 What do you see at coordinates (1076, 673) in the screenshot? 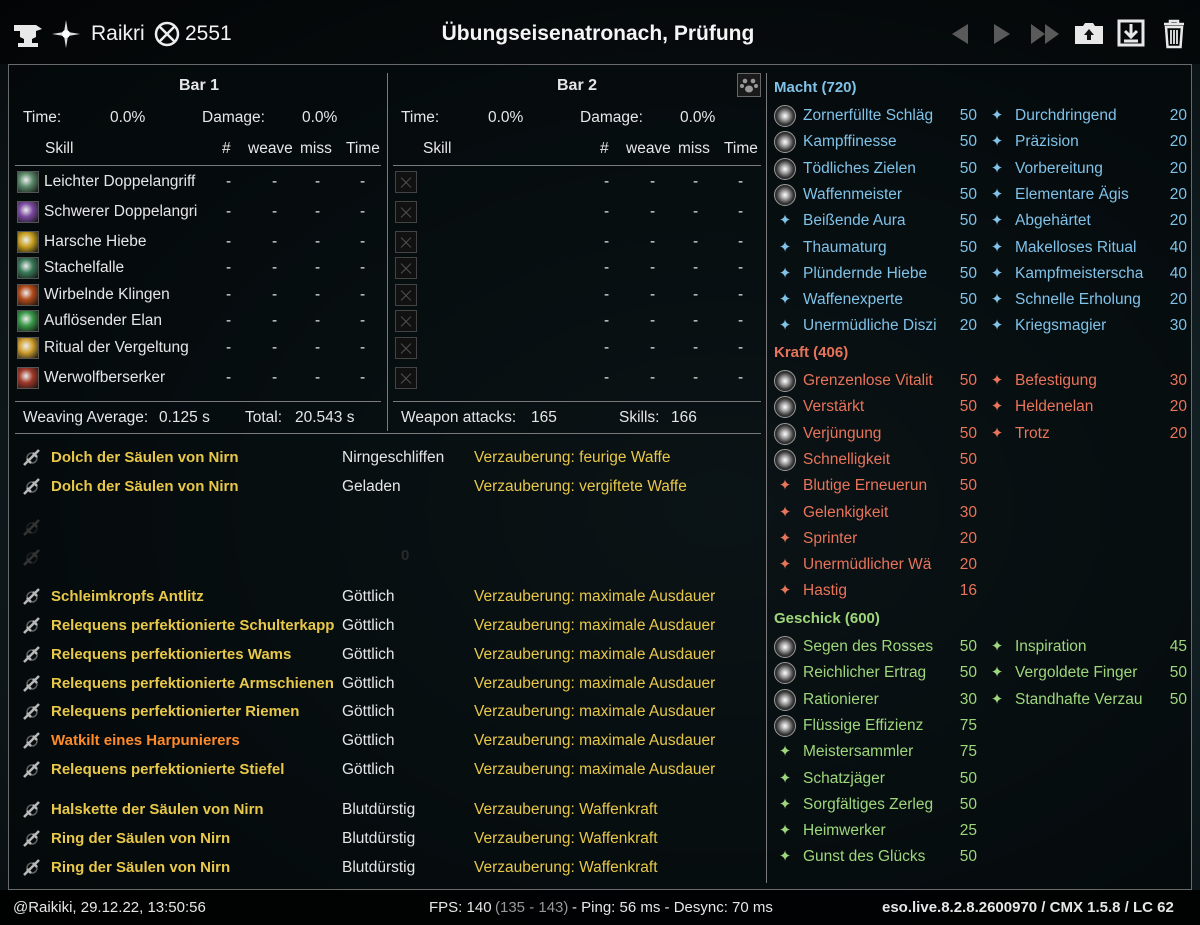
I see `cp-name: Vergoldete Finger` at bounding box center [1076, 673].